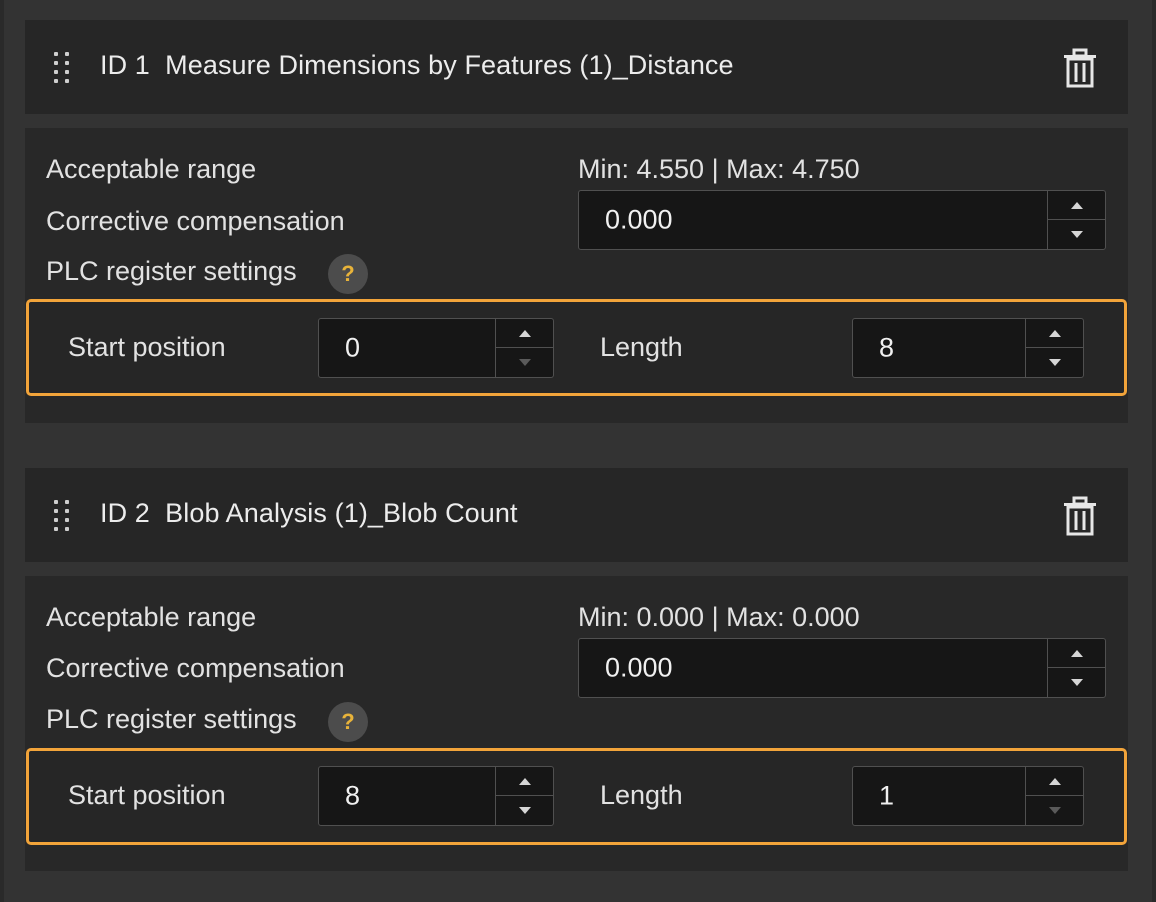  I want to click on length-value: 8, so click(886, 348).